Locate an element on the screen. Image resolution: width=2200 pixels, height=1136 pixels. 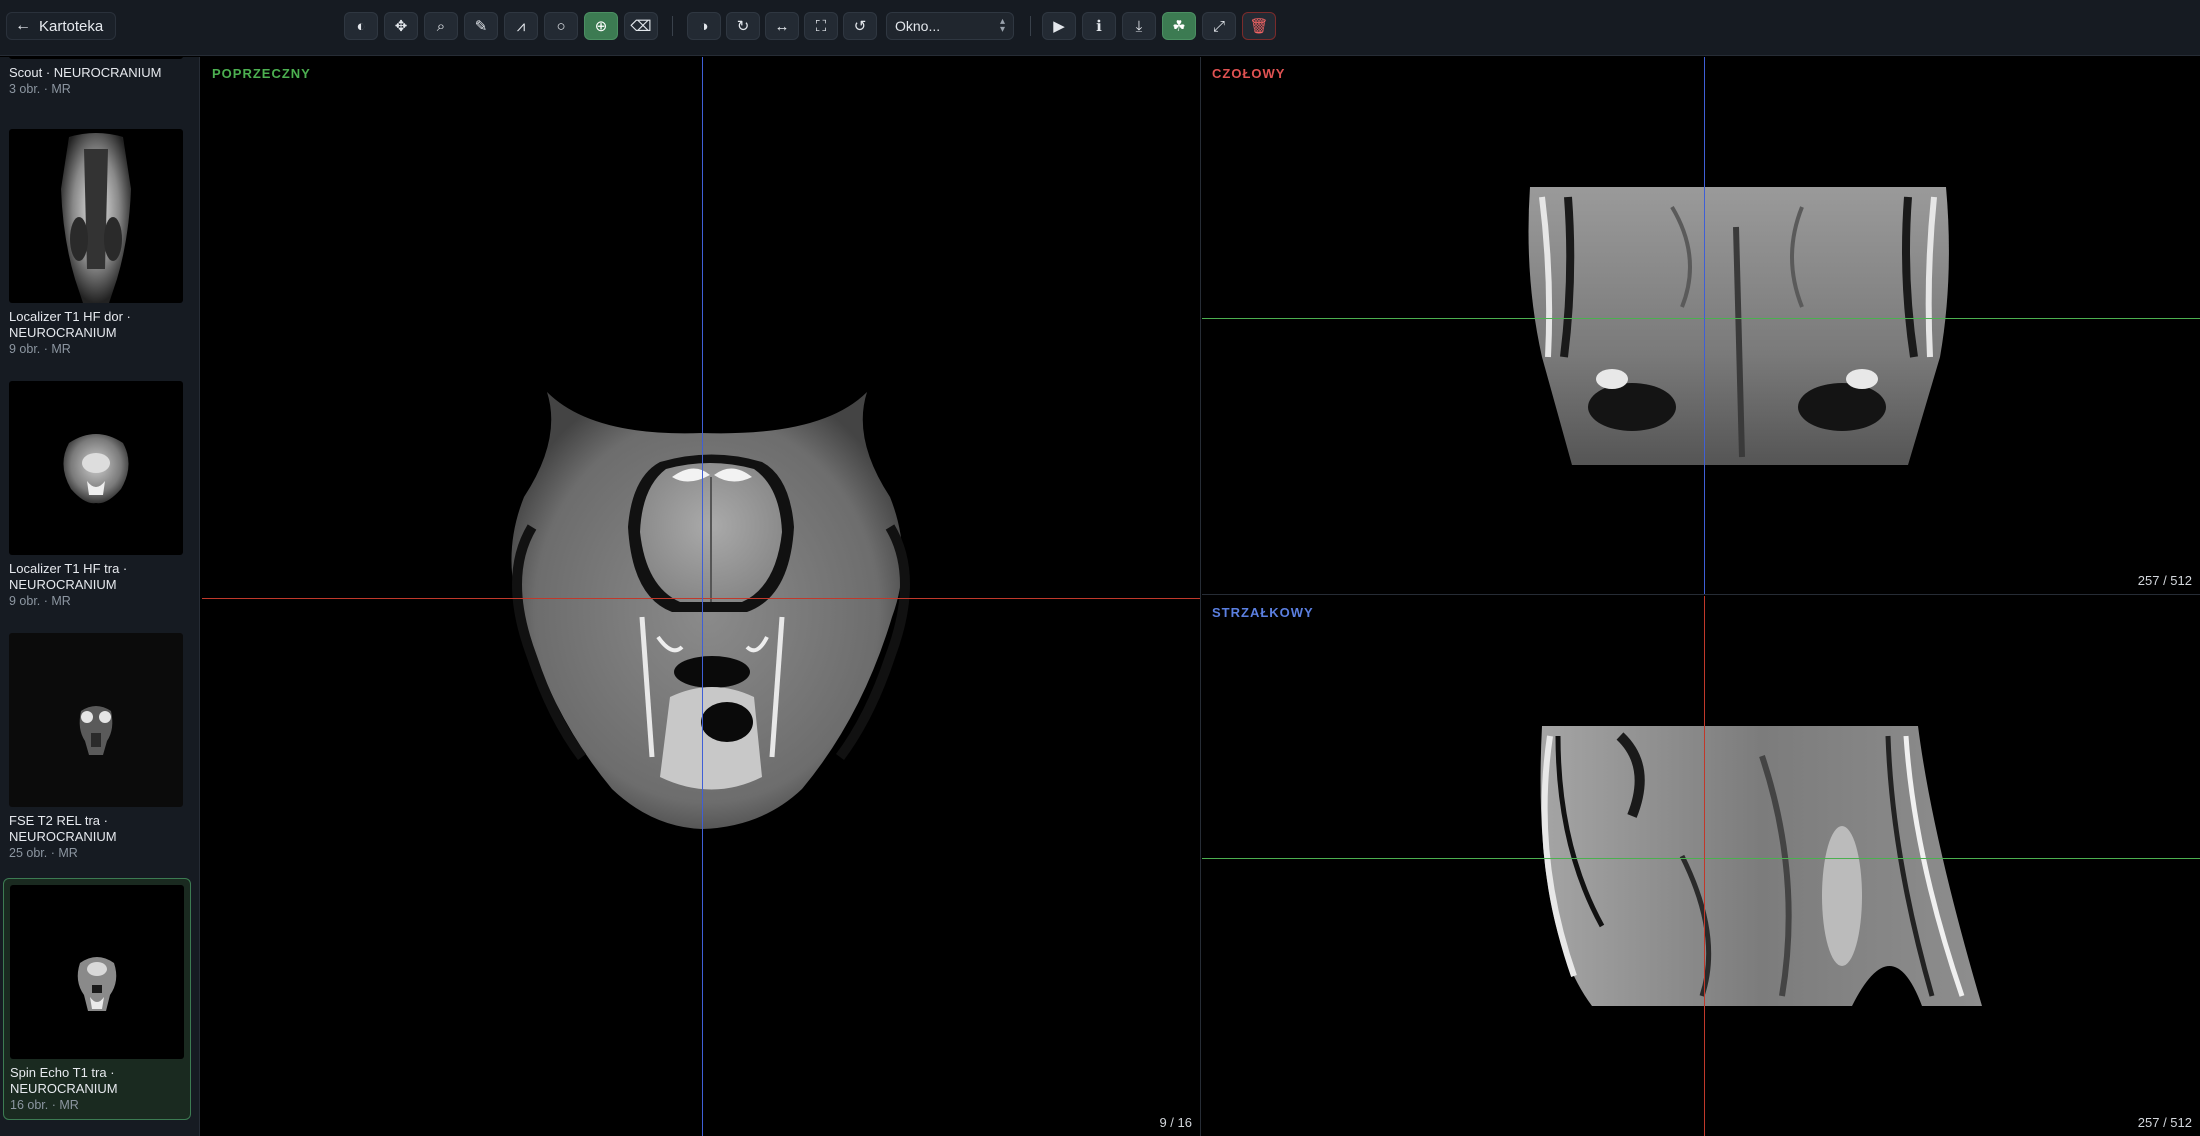
move-tool-button: ✥ is located at coordinates (401, 26).